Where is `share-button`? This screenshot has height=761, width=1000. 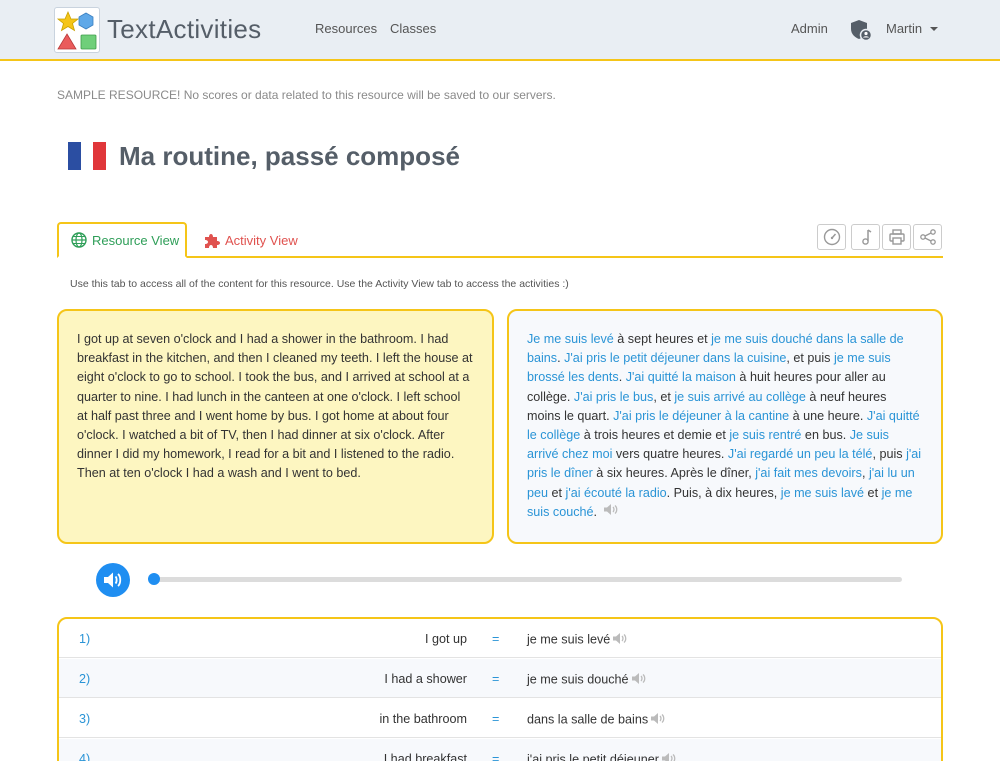 share-button is located at coordinates (927, 237).